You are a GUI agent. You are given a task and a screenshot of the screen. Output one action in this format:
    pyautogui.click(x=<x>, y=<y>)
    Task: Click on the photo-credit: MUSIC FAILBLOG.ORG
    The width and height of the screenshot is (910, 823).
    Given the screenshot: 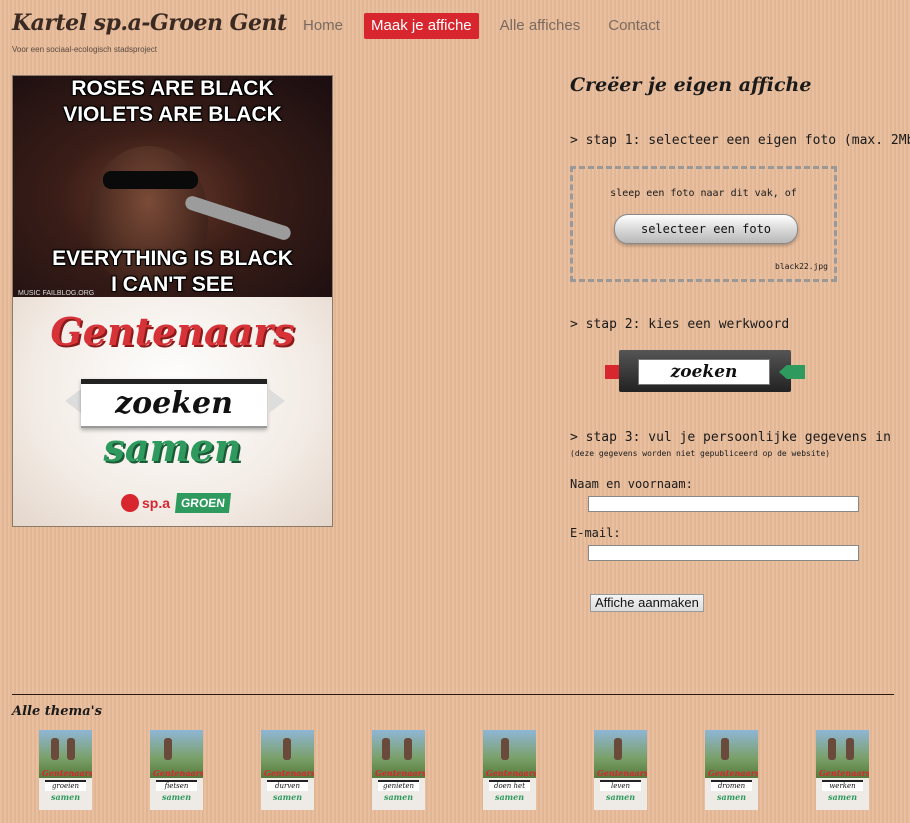 What is the action you would take?
    pyautogui.click(x=56, y=293)
    